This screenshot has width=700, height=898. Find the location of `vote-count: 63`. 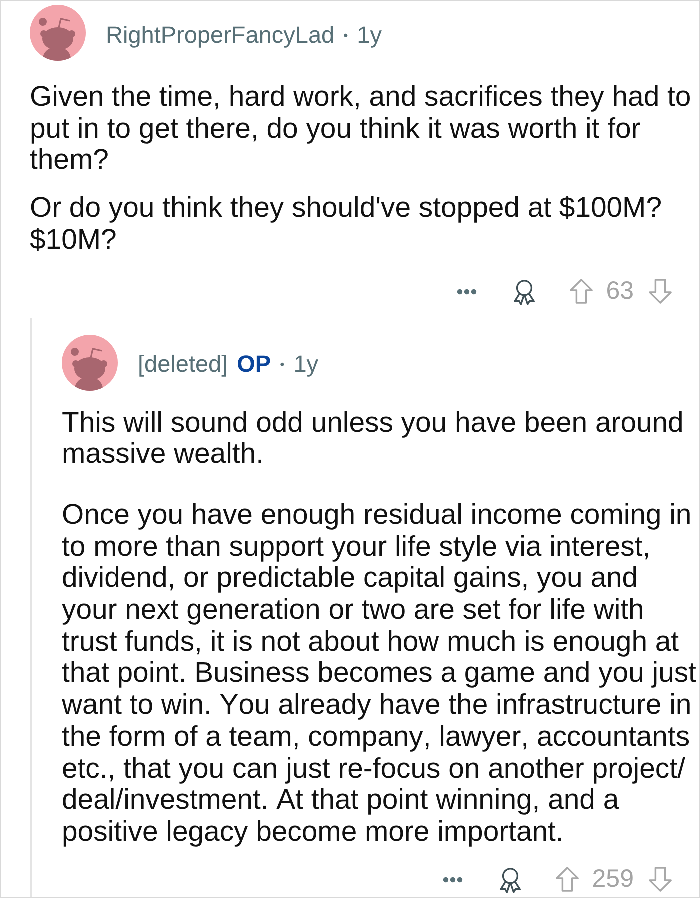

vote-count: 63 is located at coordinates (620, 291).